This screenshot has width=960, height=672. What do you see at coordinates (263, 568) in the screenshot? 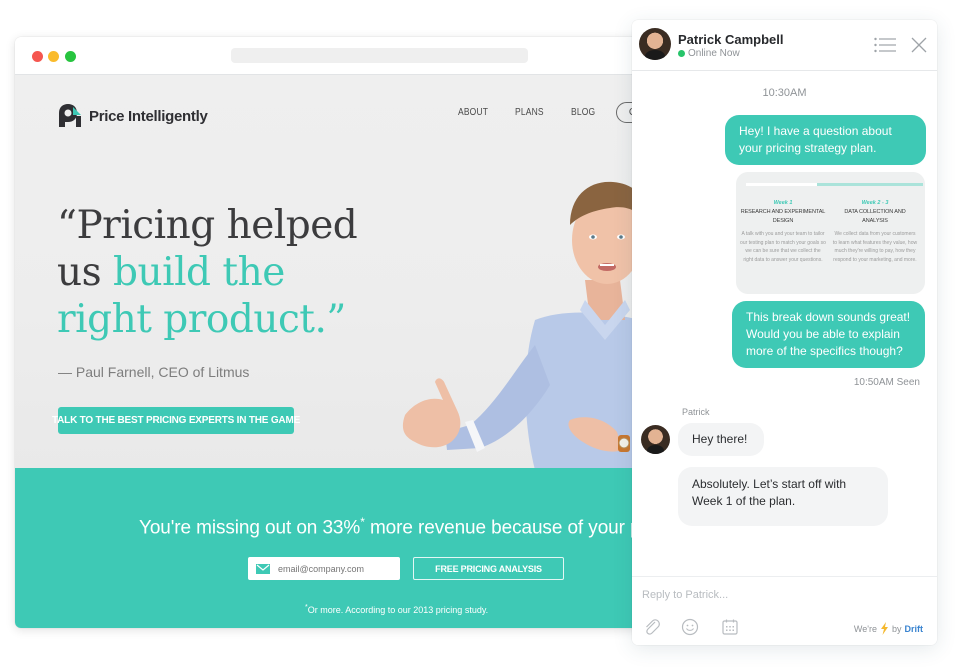
I see `envelope-icon` at bounding box center [263, 568].